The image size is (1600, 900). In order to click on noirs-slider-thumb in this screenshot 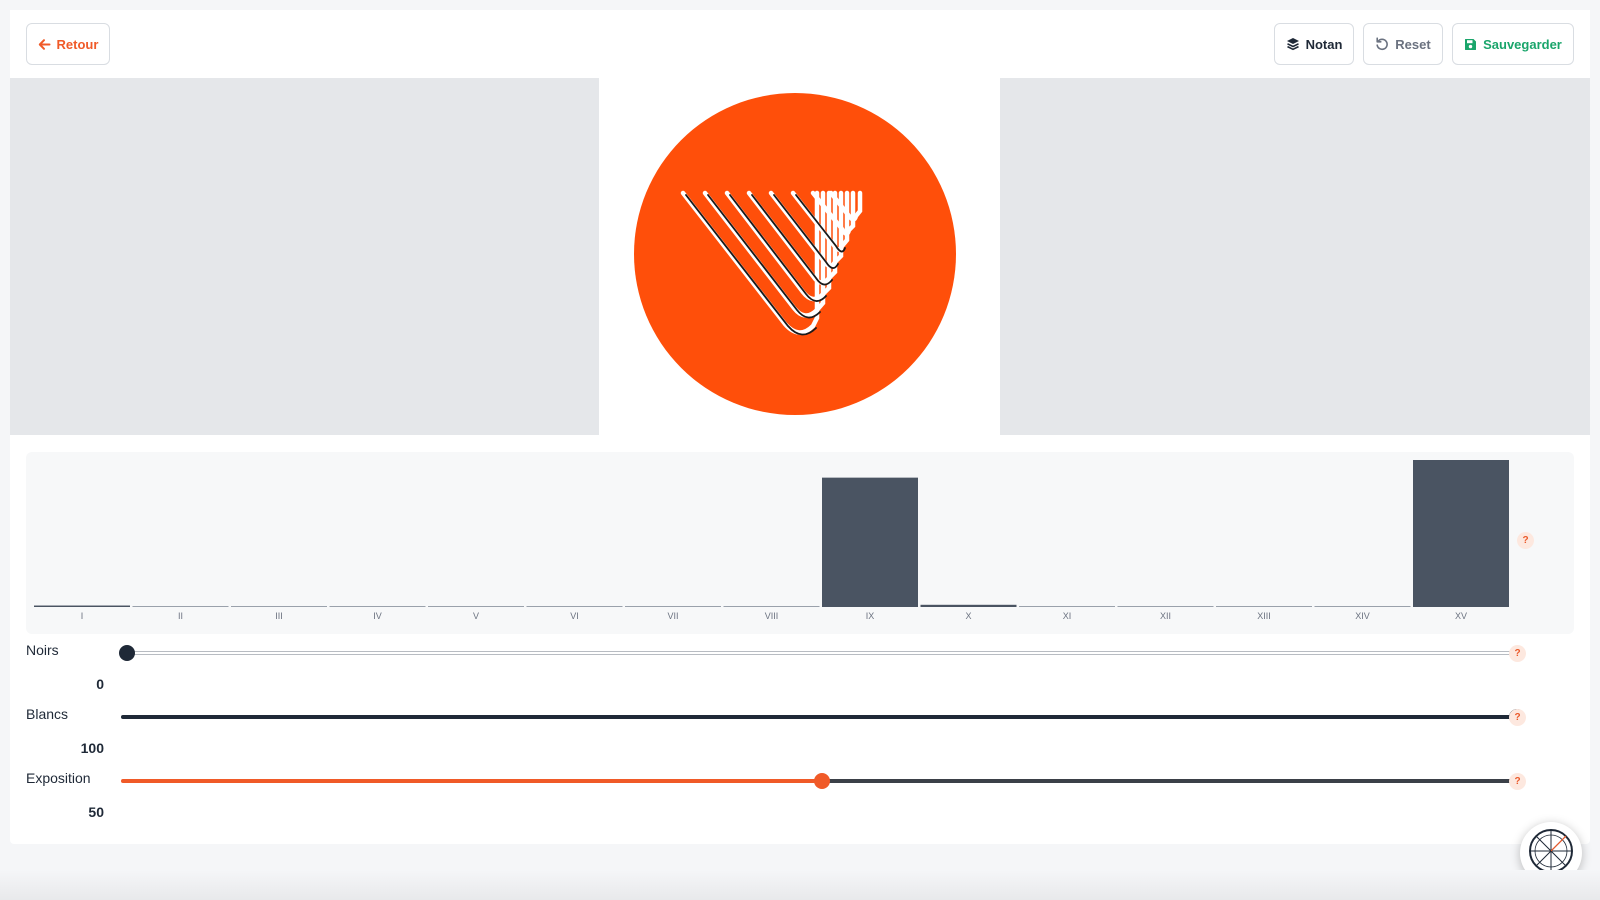, I will do `click(127, 653)`.